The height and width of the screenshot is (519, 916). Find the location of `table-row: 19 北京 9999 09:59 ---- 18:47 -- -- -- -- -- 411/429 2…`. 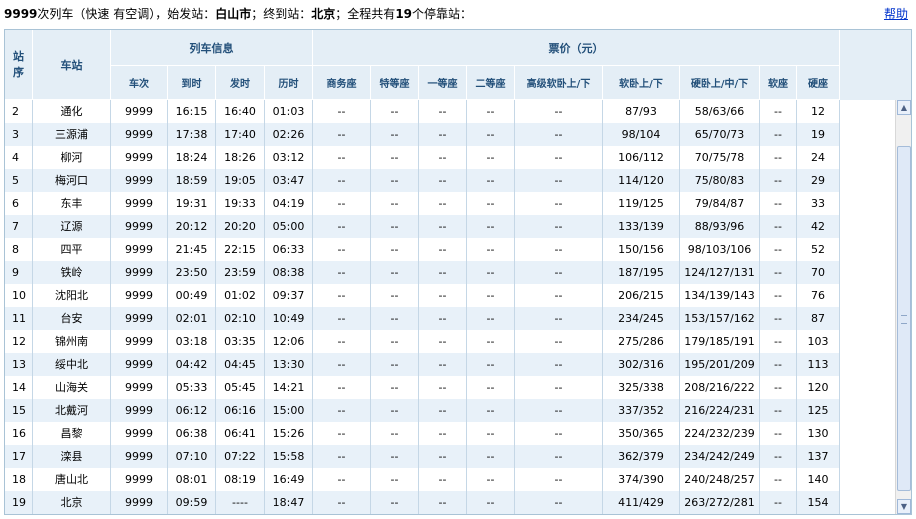

table-row: 19 北京 9999 09:59 ---- 18:47 -- -- -- -- -- 411/429 2… is located at coordinates (422, 502).